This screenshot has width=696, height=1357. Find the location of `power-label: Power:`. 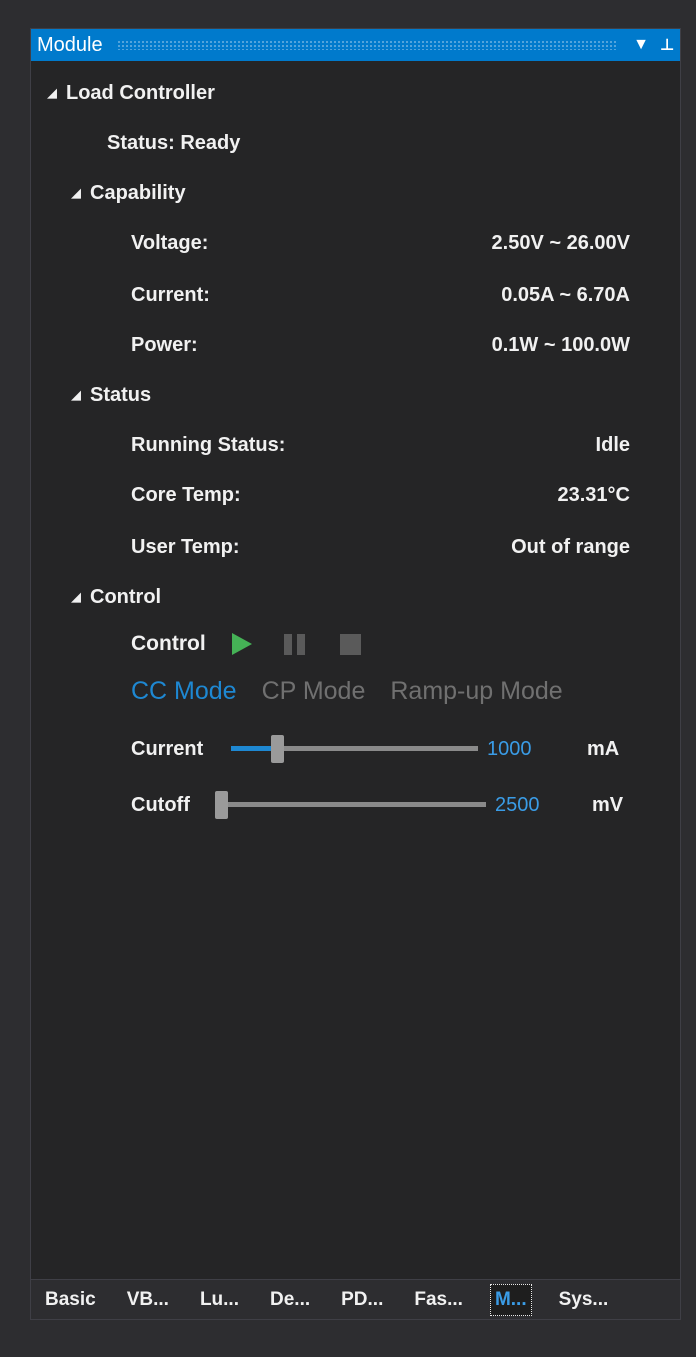

power-label: Power: is located at coordinates (164, 344).